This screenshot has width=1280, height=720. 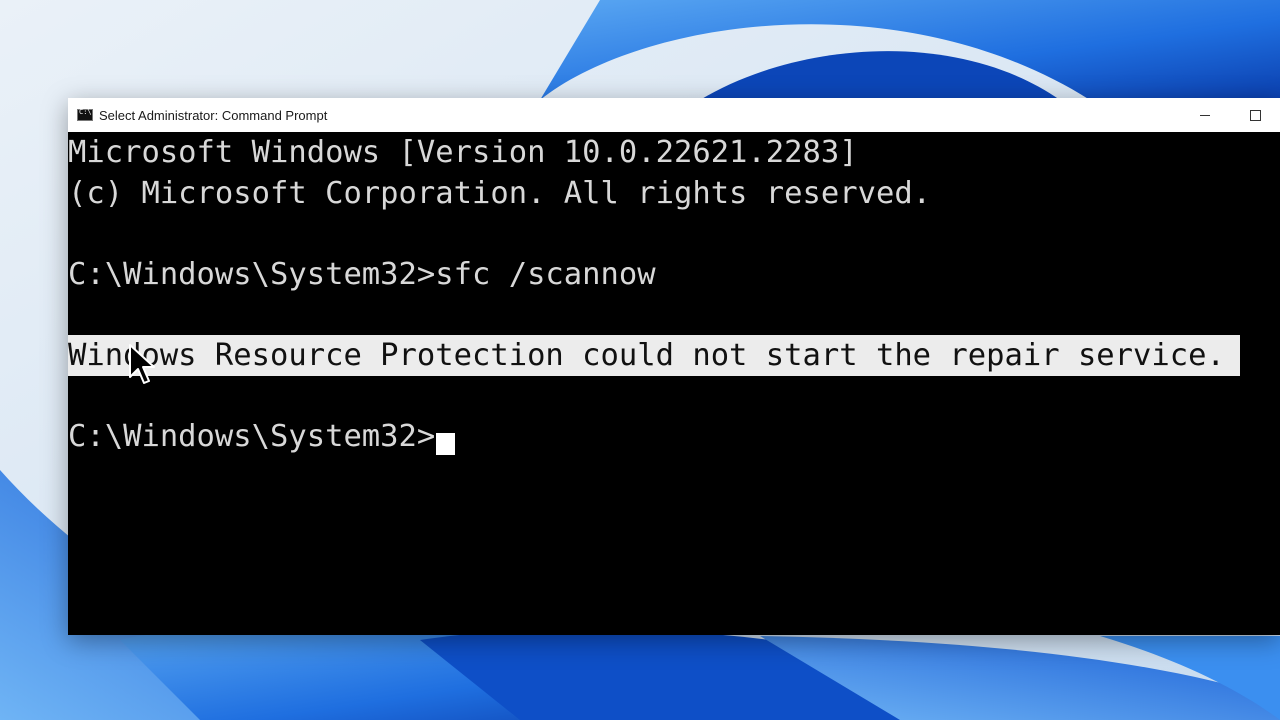 I want to click on minimize-icon, so click(x=1205, y=115).